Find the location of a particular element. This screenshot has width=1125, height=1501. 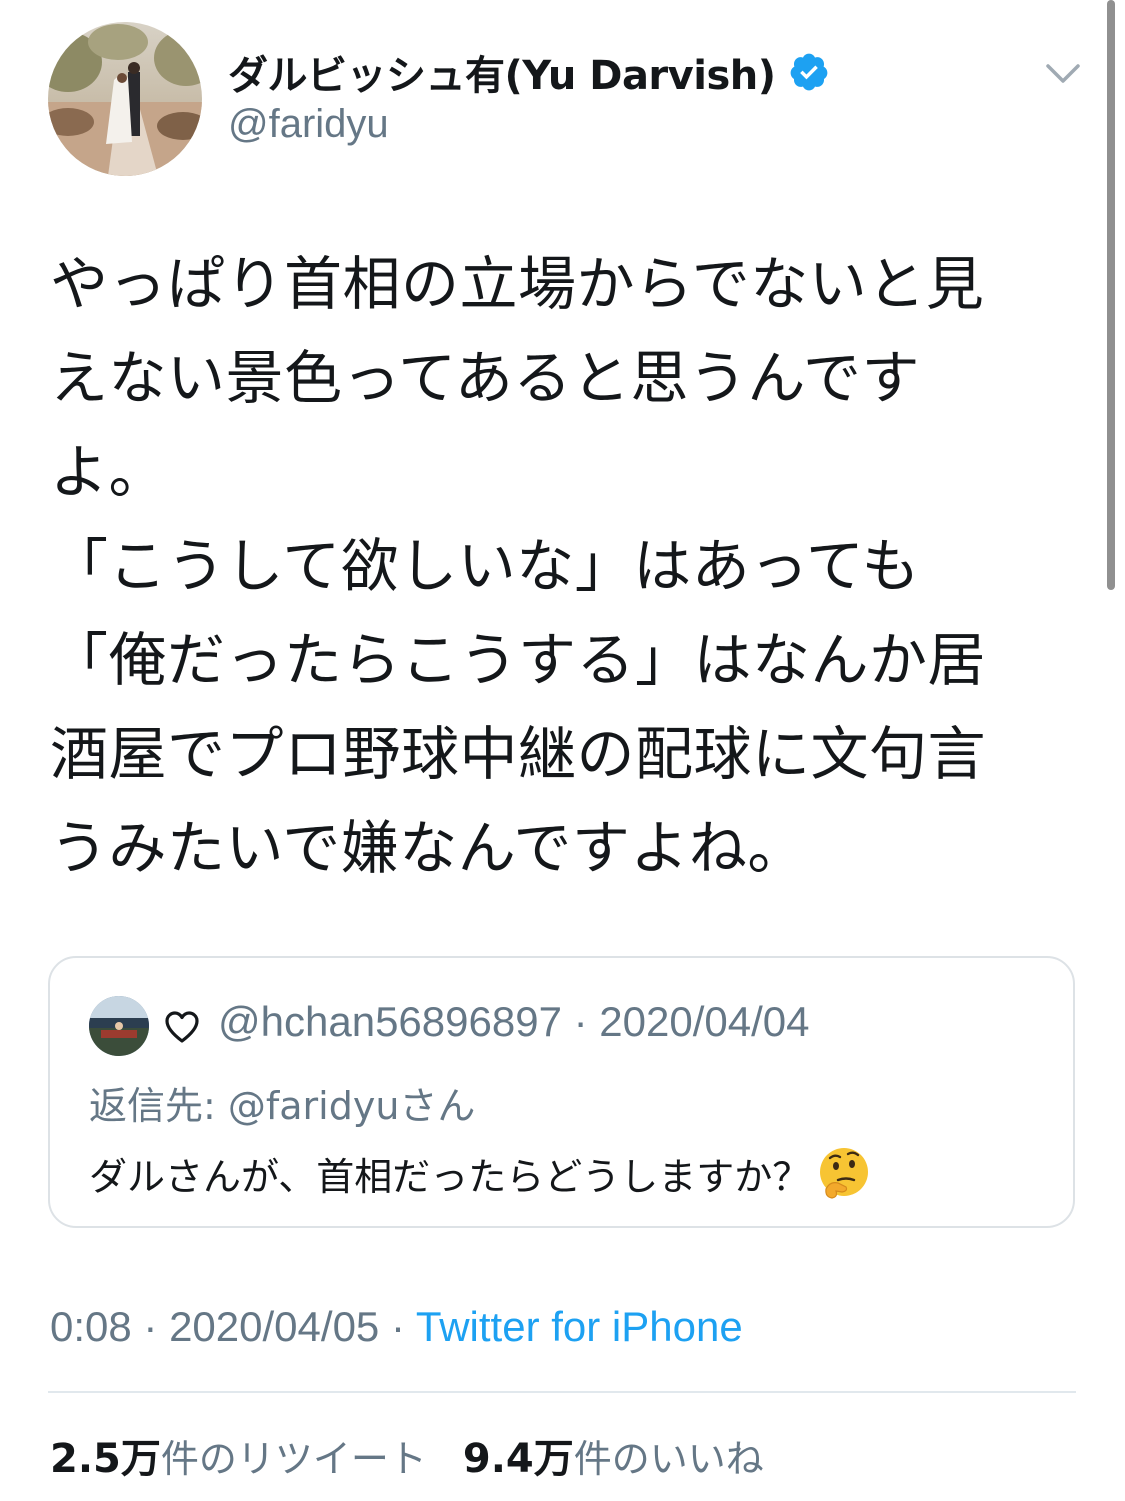

thinking-face-icon is located at coordinates (844, 1173).